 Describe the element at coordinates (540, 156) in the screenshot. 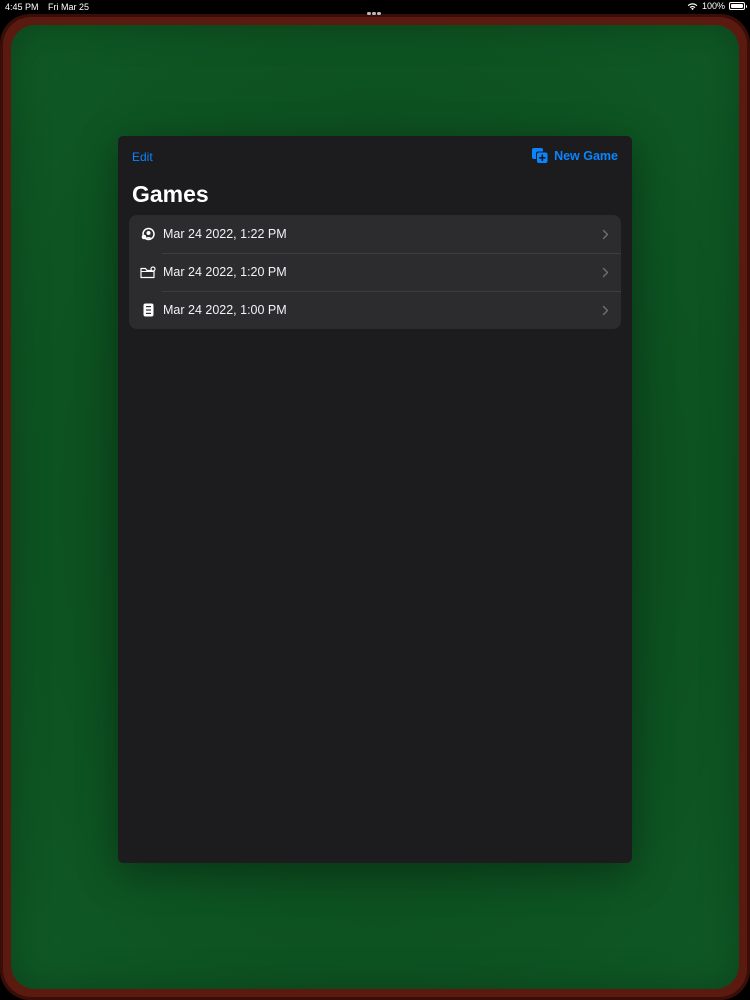

I see `new-game-icon` at that location.